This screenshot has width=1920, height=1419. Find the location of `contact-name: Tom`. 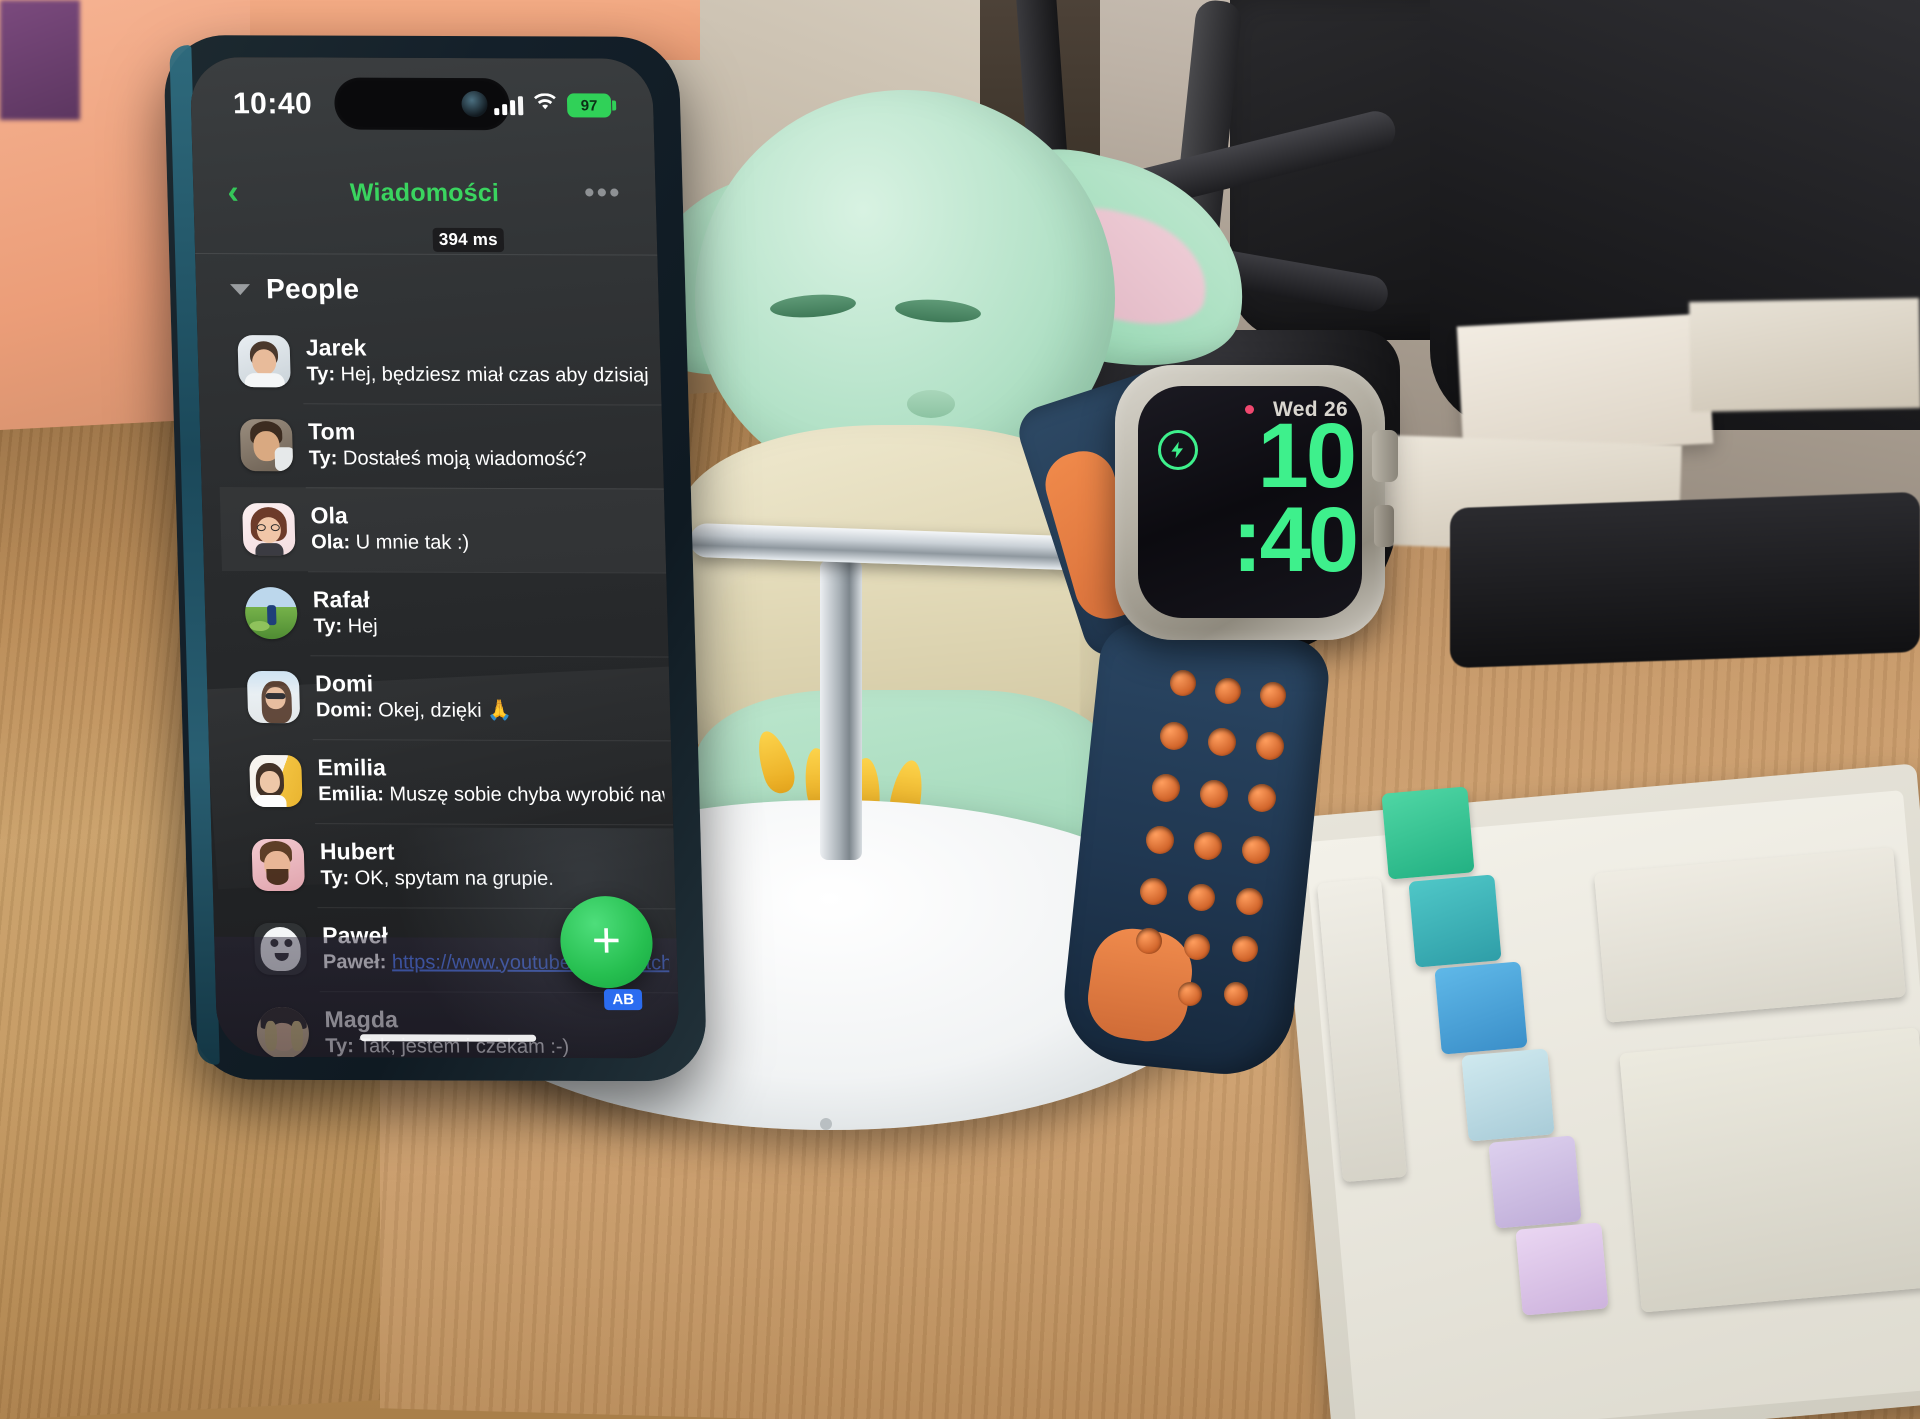

contact-name: Tom is located at coordinates (331, 431).